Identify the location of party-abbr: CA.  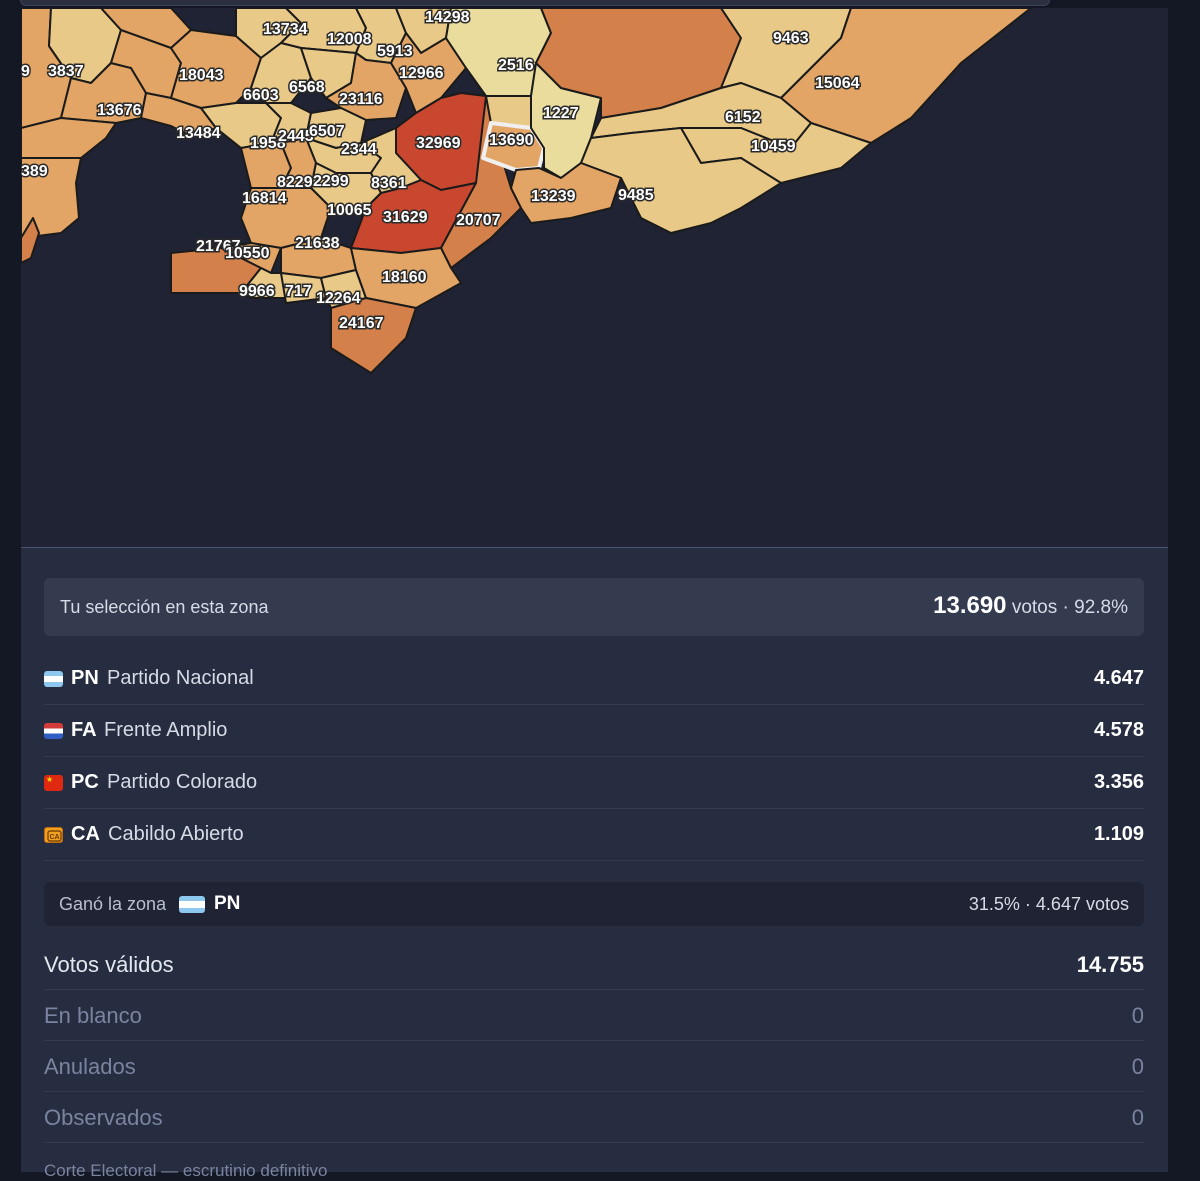
(85, 834).